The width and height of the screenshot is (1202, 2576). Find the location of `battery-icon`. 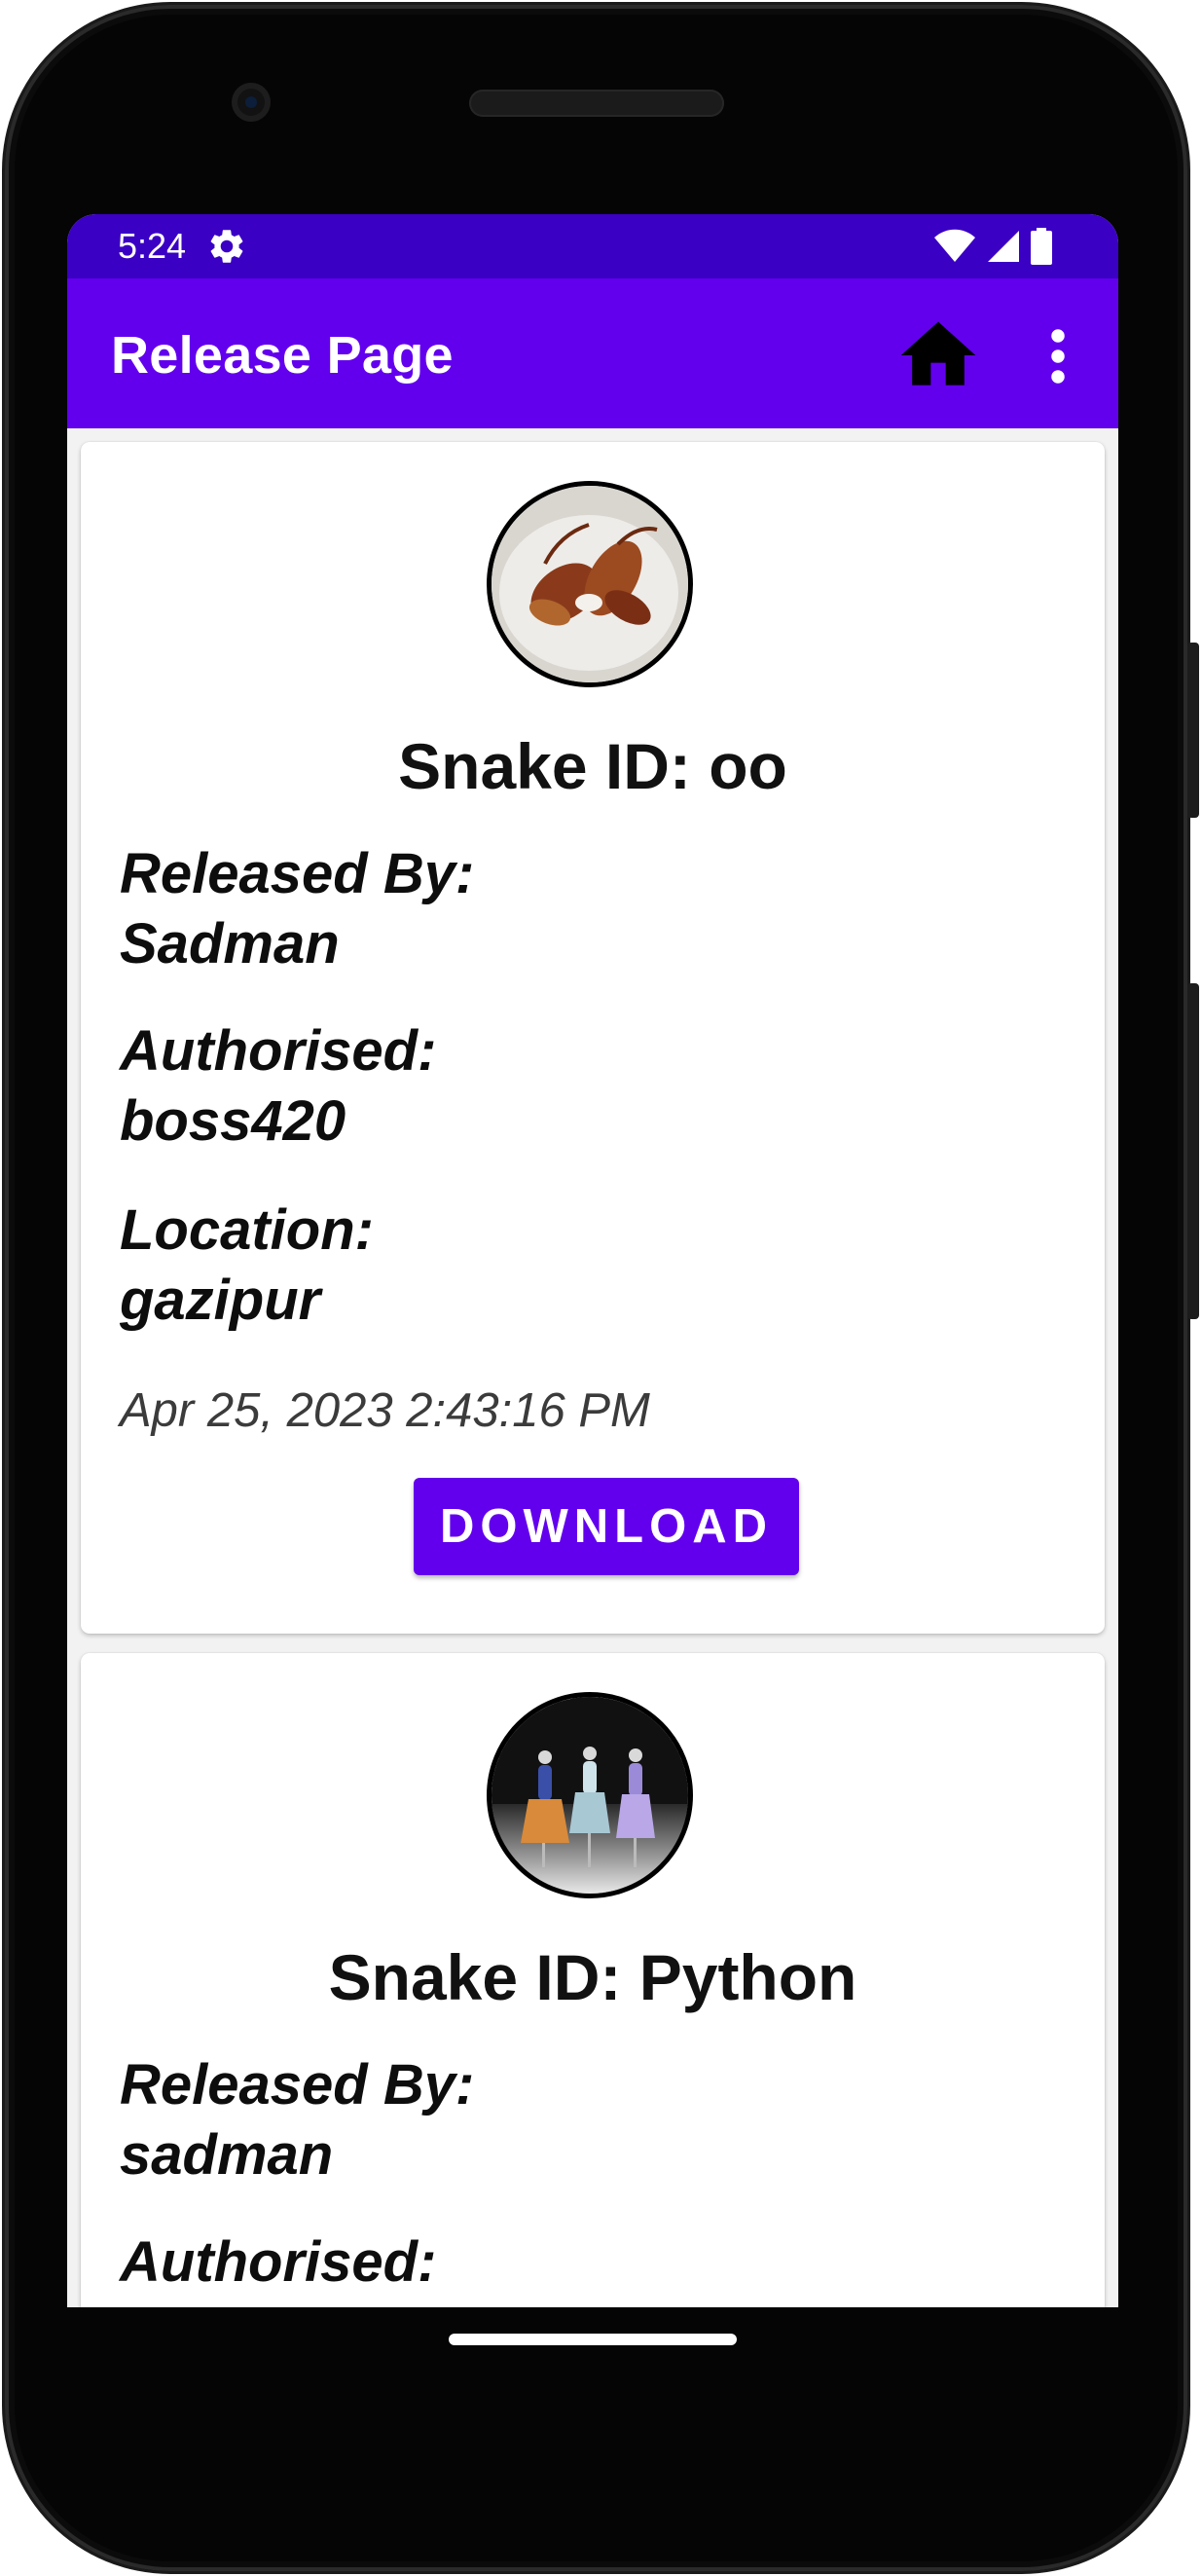

battery-icon is located at coordinates (1041, 246).